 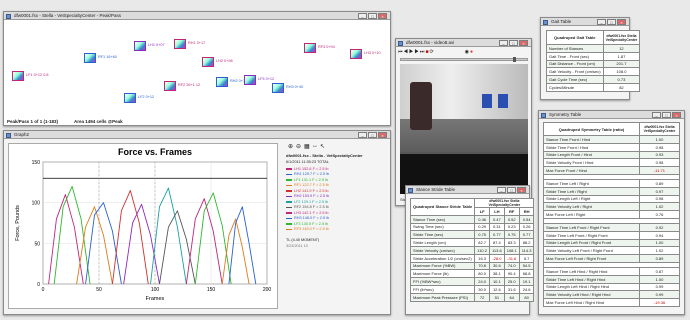 I want to click on row-value: 0.76, so click(x=659, y=214).